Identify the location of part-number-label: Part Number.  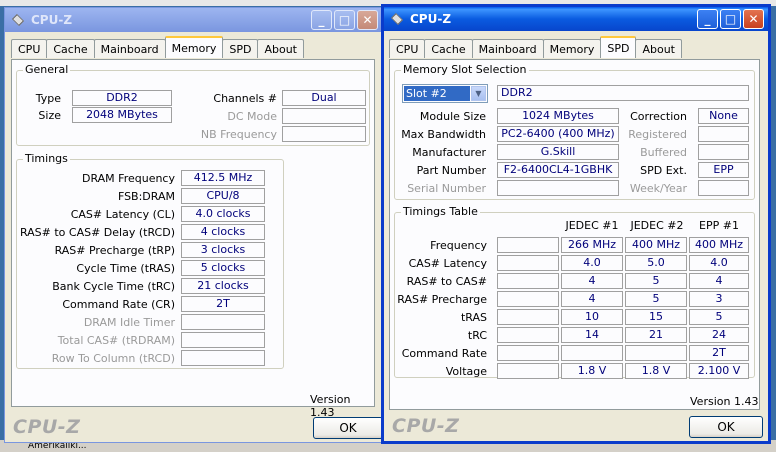
(451, 170).